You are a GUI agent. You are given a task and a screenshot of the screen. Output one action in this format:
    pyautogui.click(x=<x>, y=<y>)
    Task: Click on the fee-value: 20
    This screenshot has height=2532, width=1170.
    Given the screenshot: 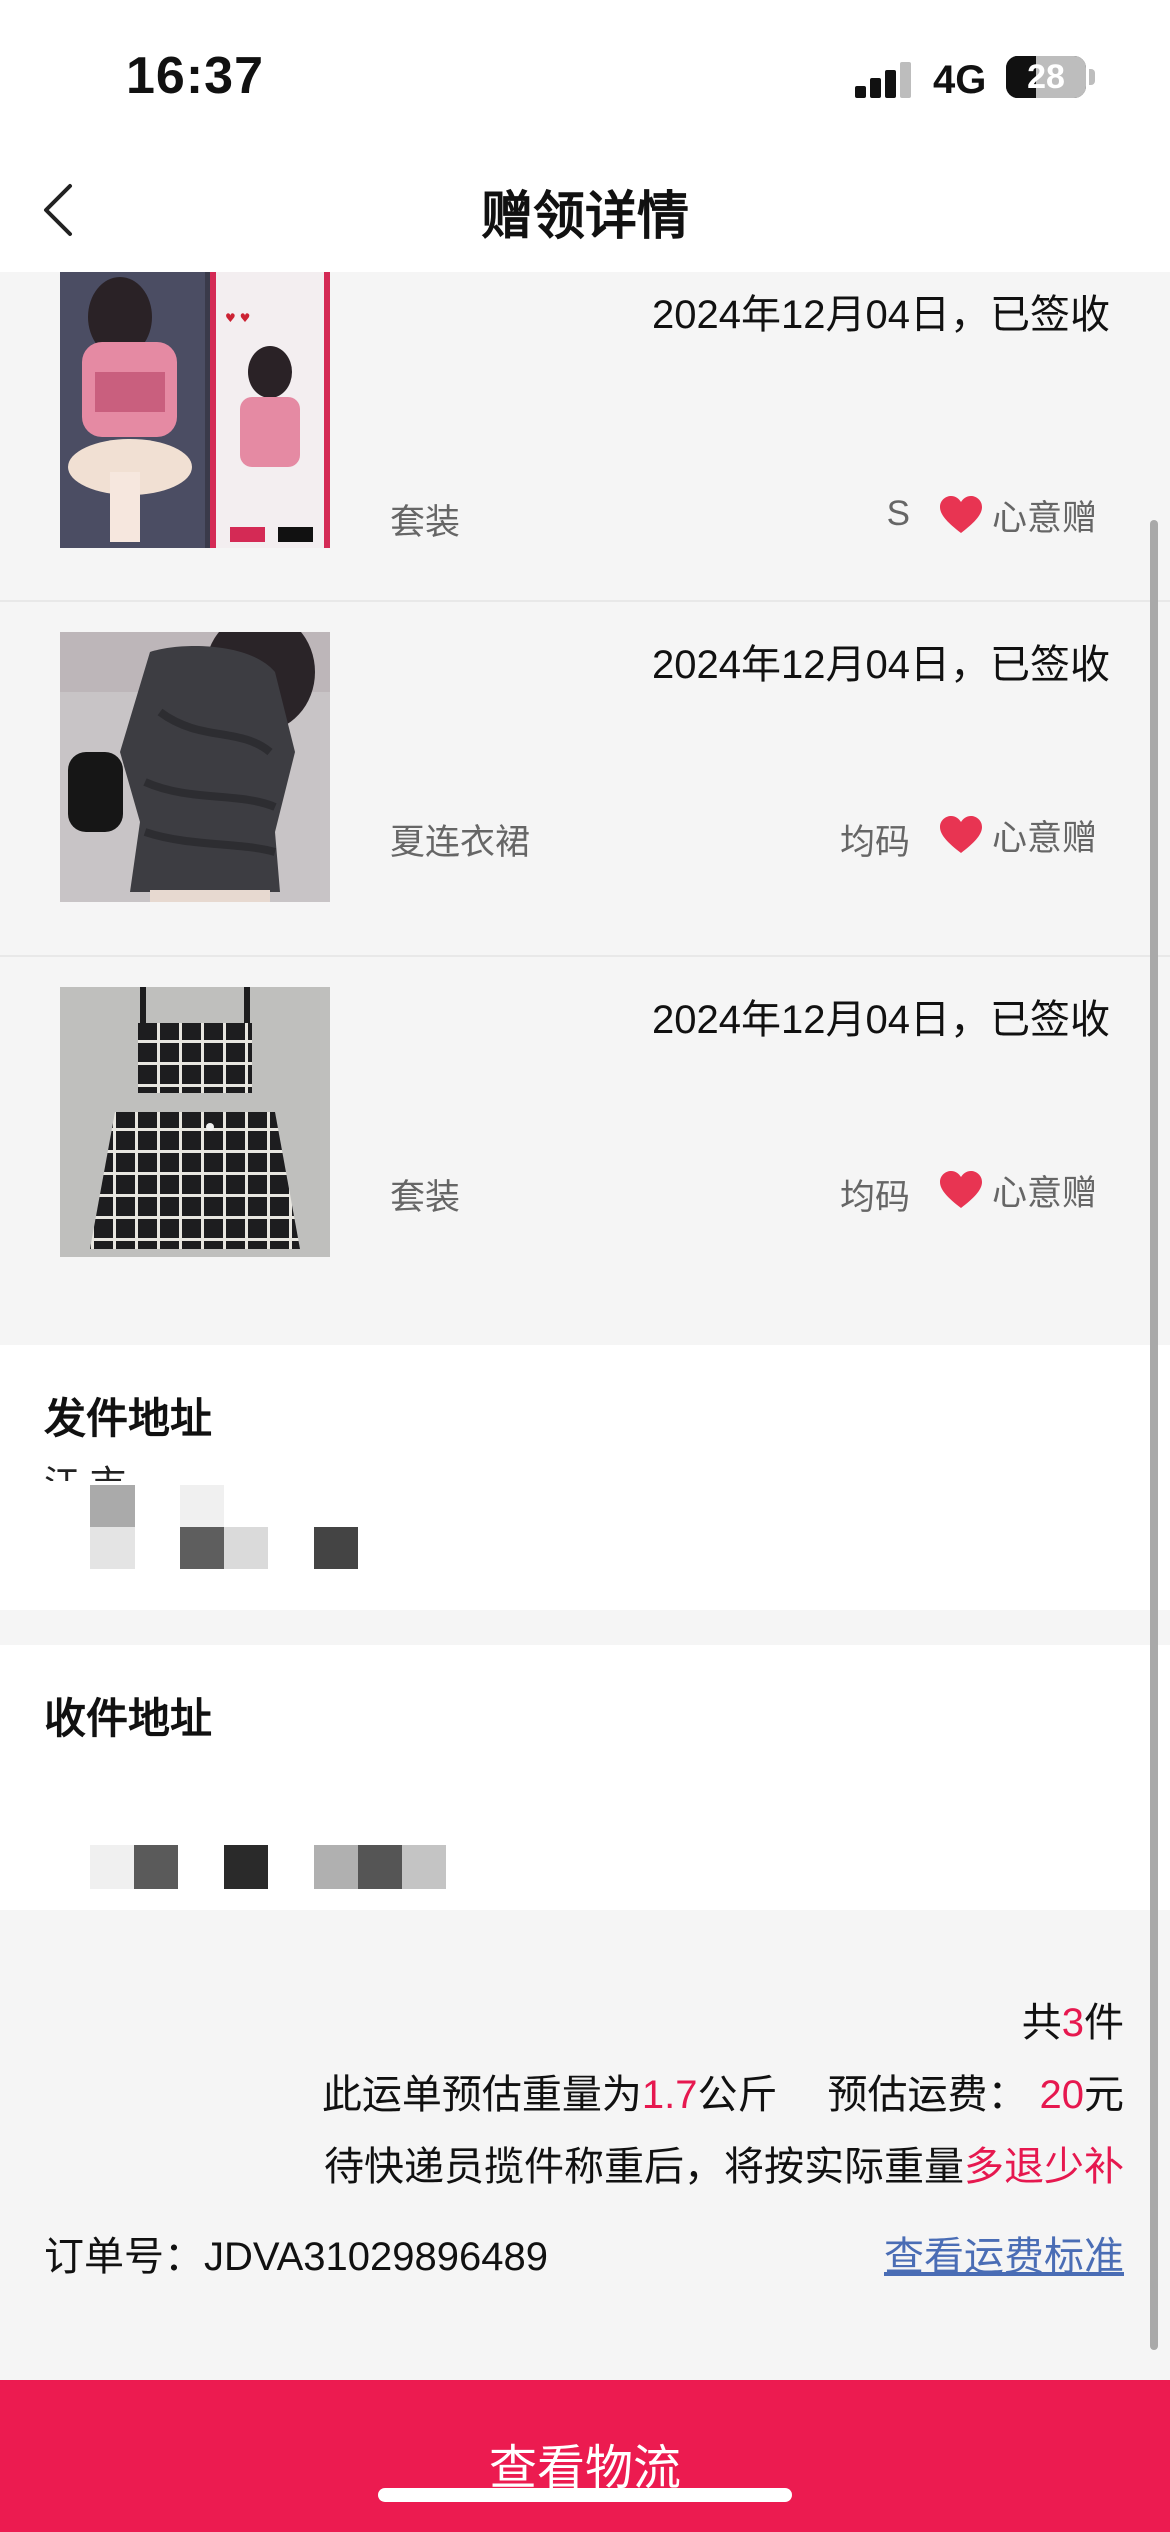 What is the action you would take?
    pyautogui.click(x=1062, y=2095)
    